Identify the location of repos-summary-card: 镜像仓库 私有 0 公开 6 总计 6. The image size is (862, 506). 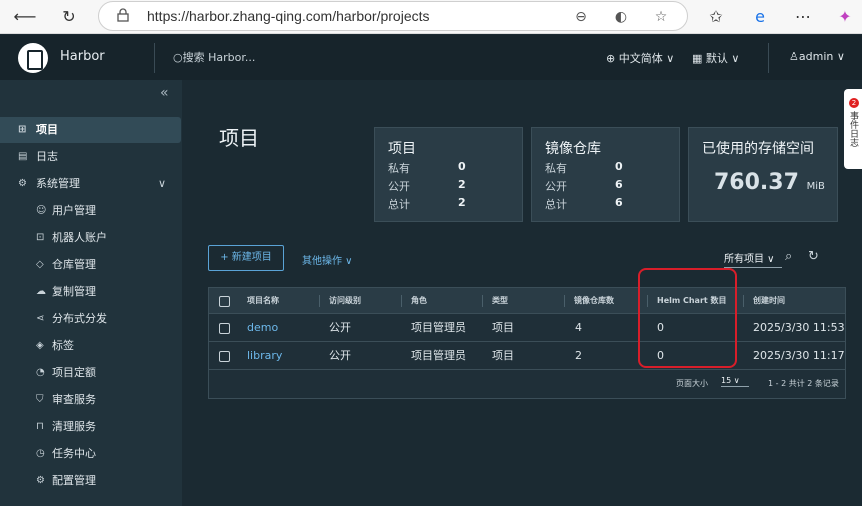
(605, 174).